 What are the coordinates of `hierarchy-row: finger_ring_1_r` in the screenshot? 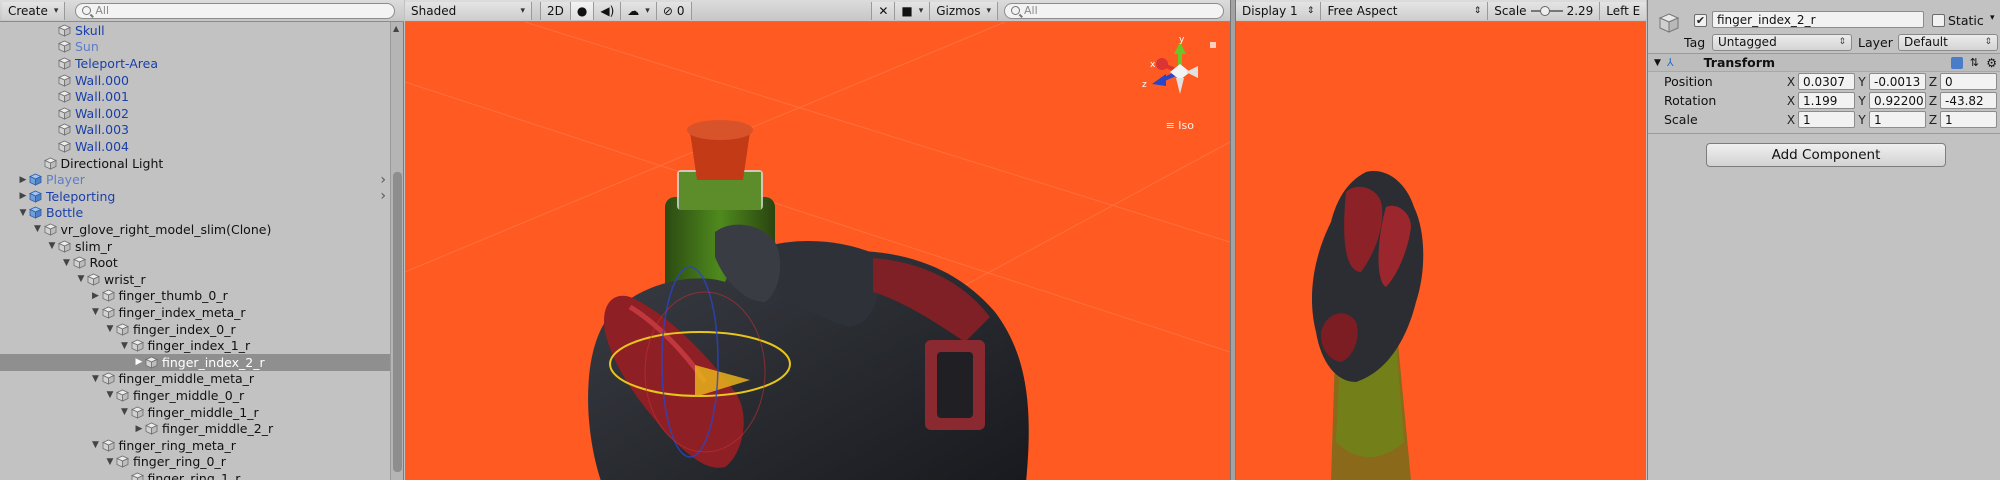 It's located at (195, 475).